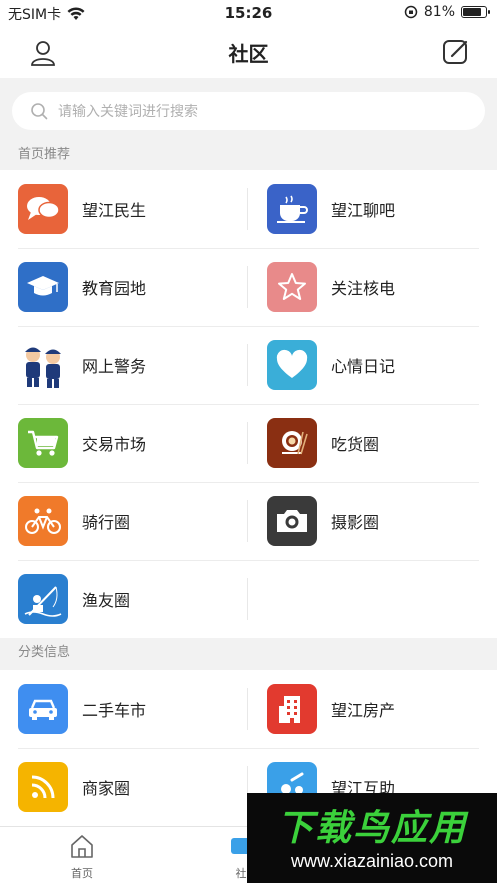  What do you see at coordinates (292, 709) in the screenshot?
I see `building-icon` at bounding box center [292, 709].